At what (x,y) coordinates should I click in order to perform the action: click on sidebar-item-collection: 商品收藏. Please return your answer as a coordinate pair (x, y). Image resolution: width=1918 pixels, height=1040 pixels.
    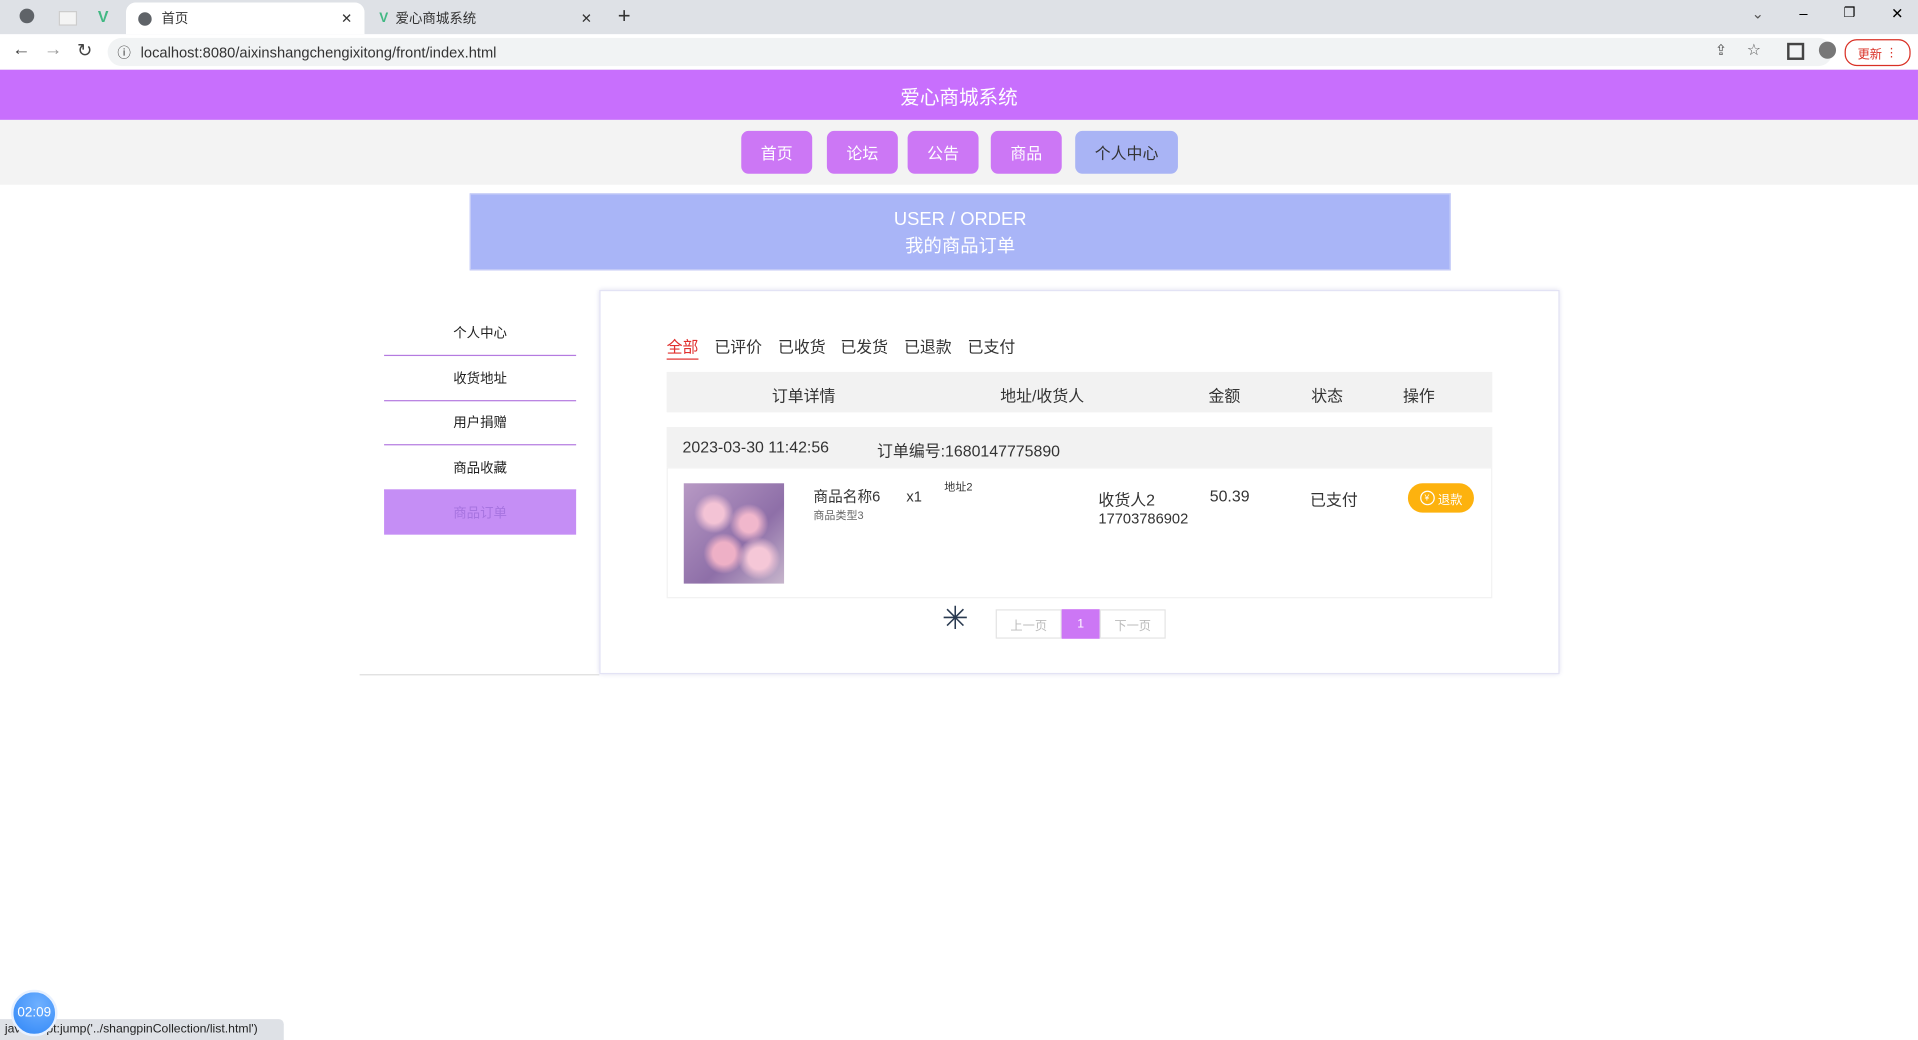
    Looking at the image, I should click on (480, 468).